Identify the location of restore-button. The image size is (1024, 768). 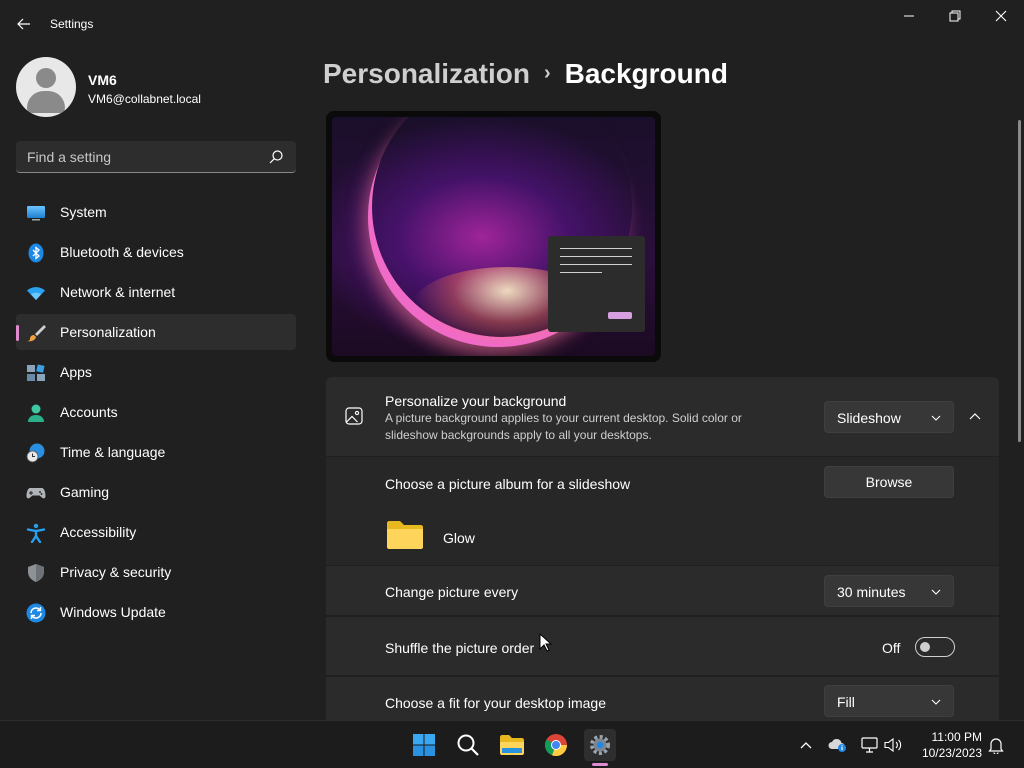
(955, 16).